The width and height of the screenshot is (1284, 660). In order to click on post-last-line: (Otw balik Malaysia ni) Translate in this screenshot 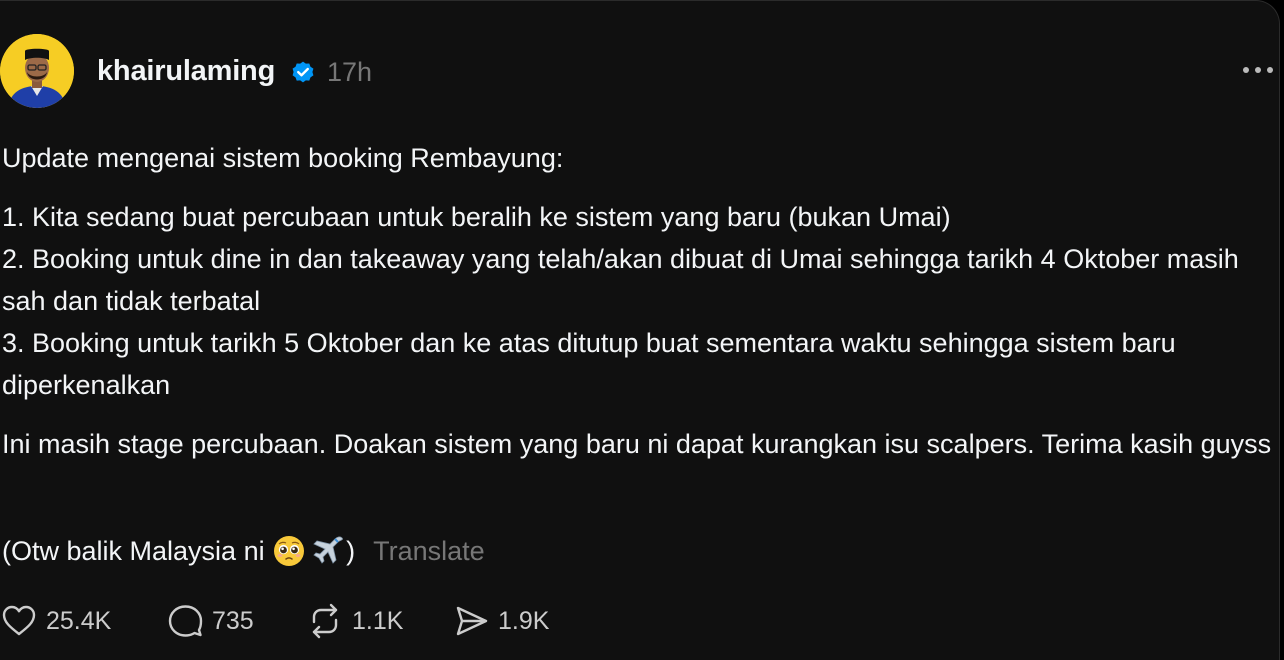, I will do `click(243, 551)`.